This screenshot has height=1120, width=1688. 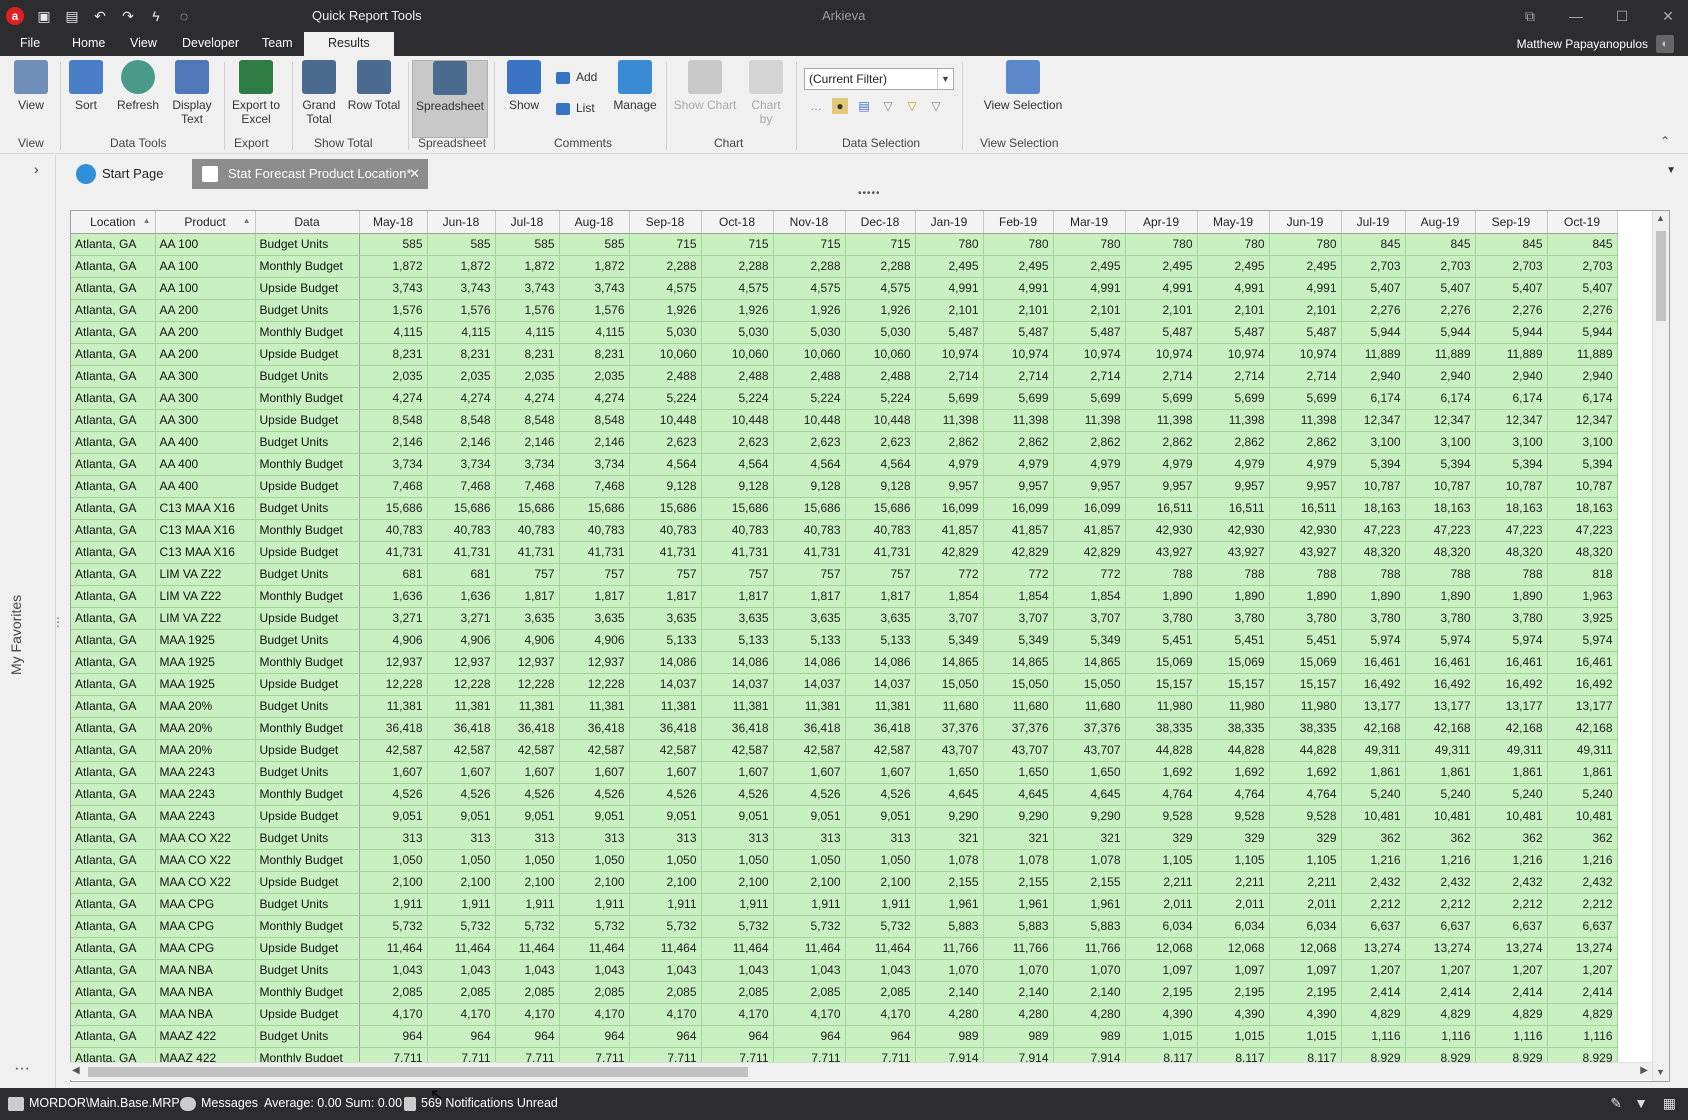 What do you see at coordinates (1018, 222) in the screenshot?
I see `column-header: Feb-19` at bounding box center [1018, 222].